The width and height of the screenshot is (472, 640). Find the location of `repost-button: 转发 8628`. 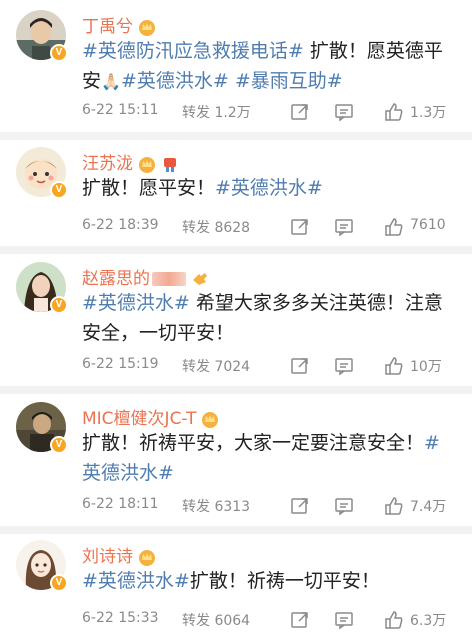

repost-button: 转发 8628 is located at coordinates (216, 227).